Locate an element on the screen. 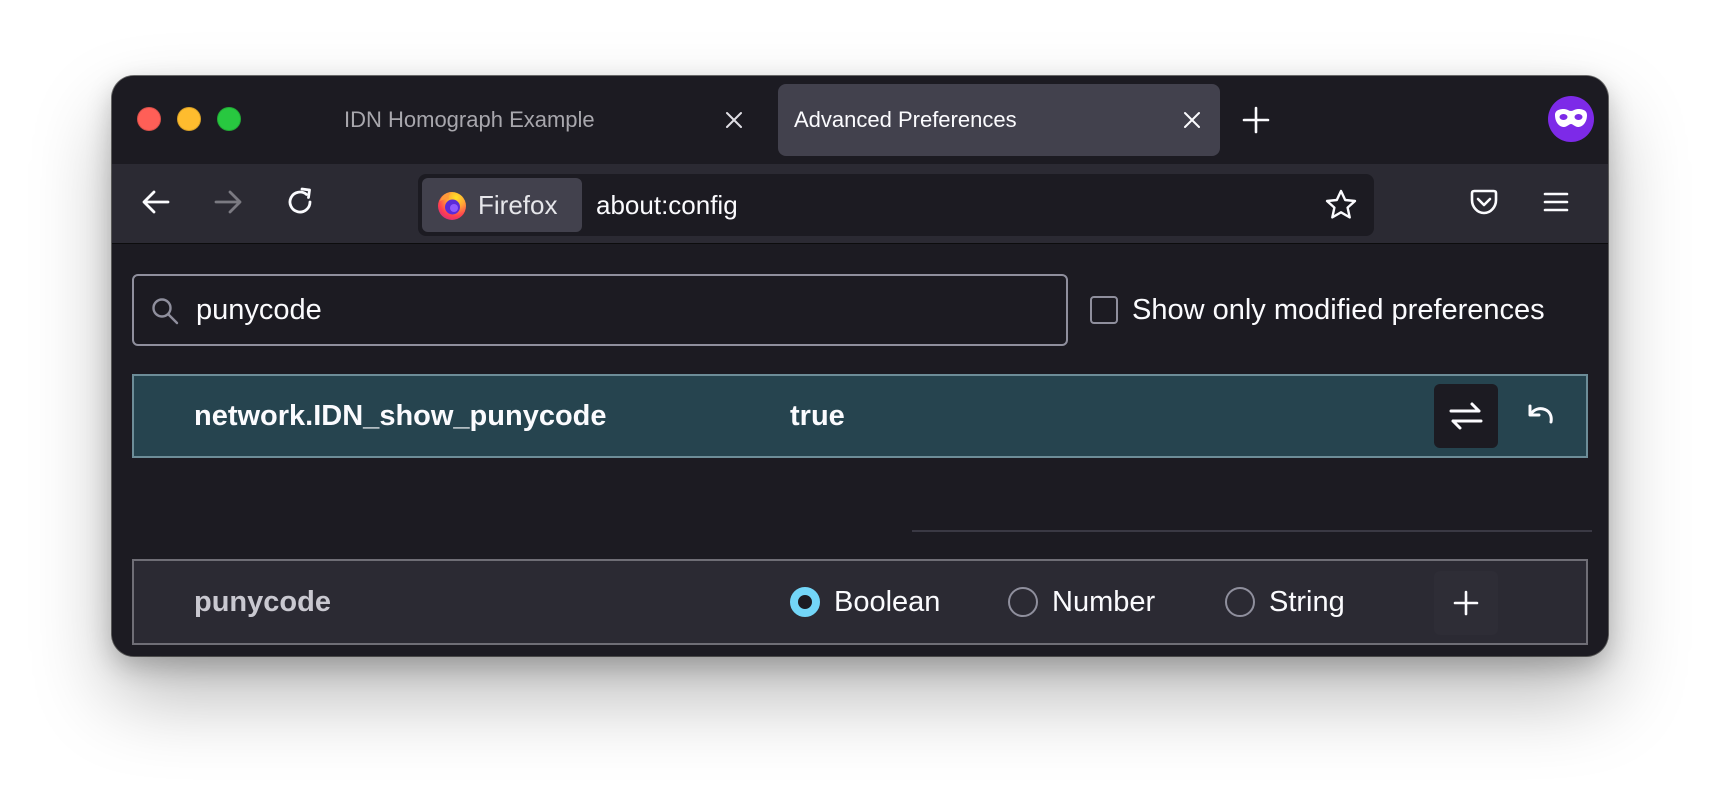 The image size is (1720, 804). toggle-button is located at coordinates (1466, 416).